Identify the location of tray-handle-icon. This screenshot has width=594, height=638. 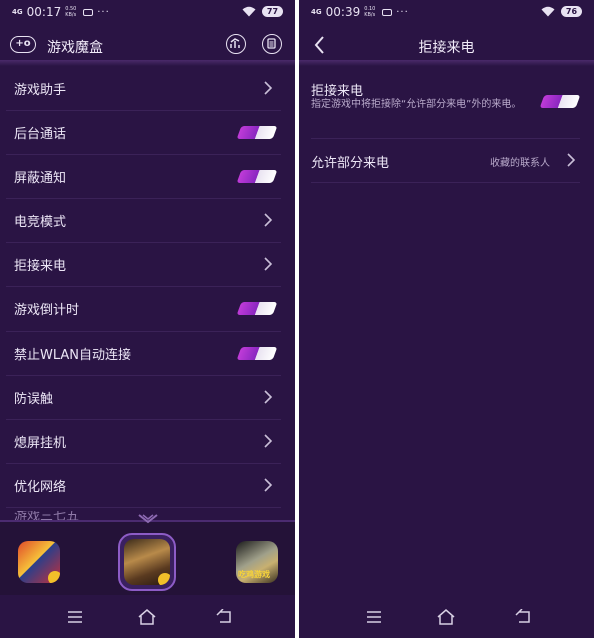
(148, 519).